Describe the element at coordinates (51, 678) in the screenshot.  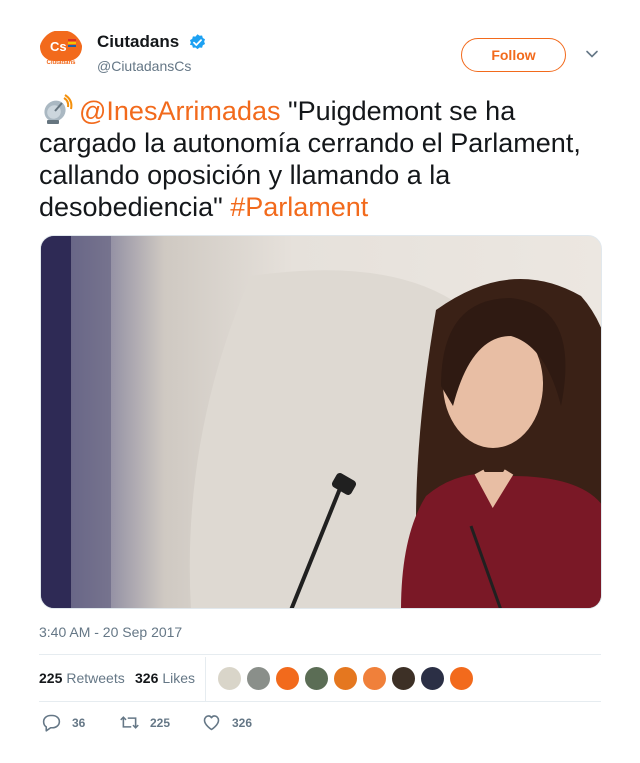
I see `retweets-count: 225` at that location.